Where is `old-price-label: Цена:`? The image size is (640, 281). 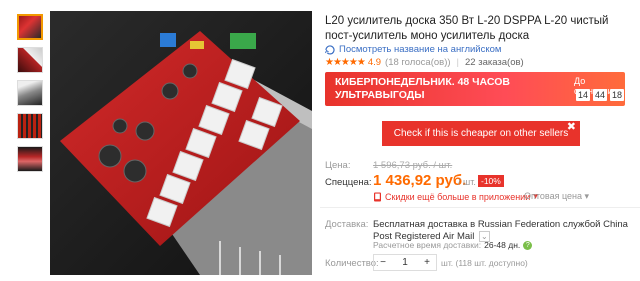
old-price-label: Цена: is located at coordinates (338, 165).